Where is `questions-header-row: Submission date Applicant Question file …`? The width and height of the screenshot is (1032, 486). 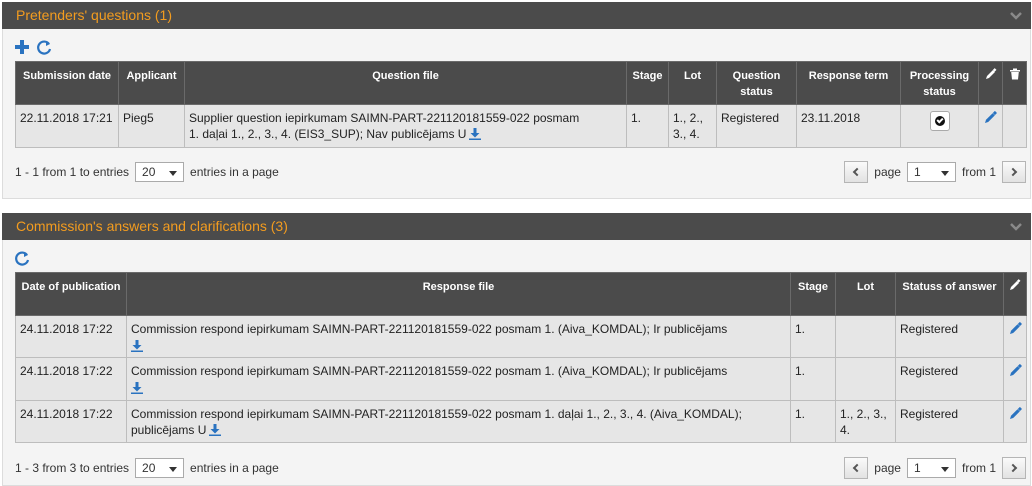
questions-header-row: Submission date Applicant Question file … is located at coordinates (521, 83).